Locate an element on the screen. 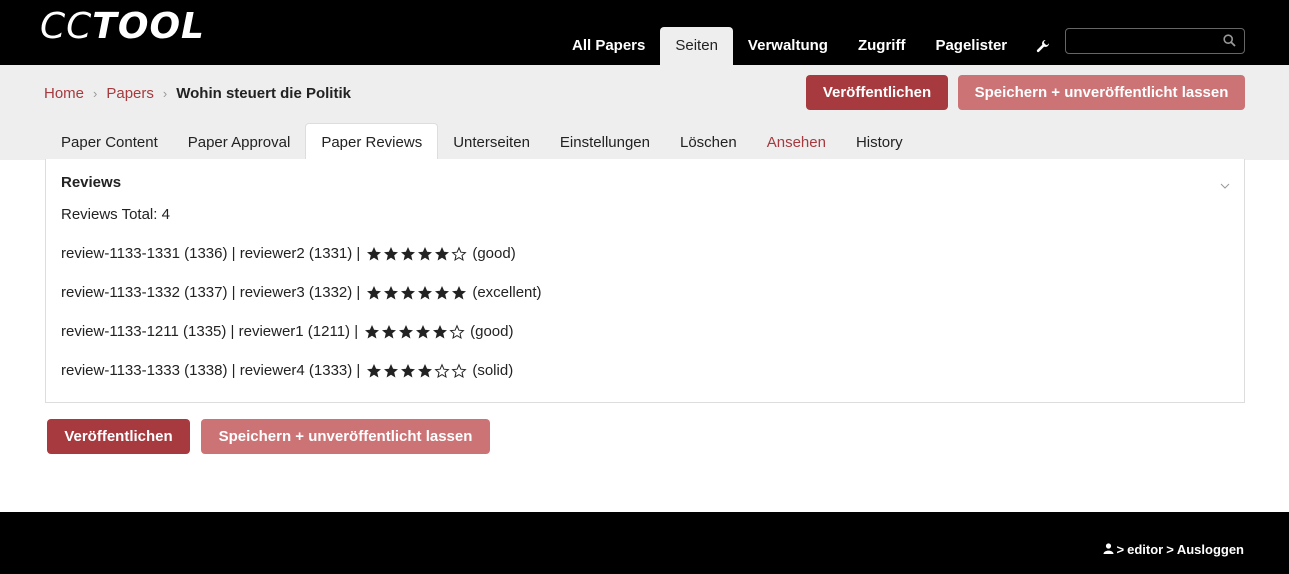  tab-einstellungen: Einstellungen is located at coordinates (605, 141).